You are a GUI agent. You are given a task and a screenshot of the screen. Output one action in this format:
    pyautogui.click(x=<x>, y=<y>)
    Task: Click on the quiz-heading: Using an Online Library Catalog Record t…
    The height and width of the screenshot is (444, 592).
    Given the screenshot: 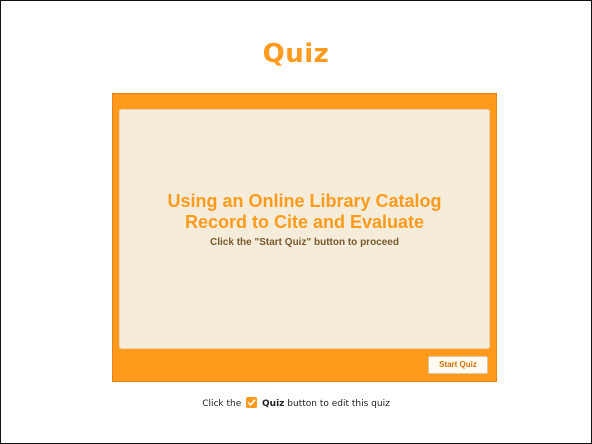 What is the action you would take?
    pyautogui.click(x=304, y=212)
    